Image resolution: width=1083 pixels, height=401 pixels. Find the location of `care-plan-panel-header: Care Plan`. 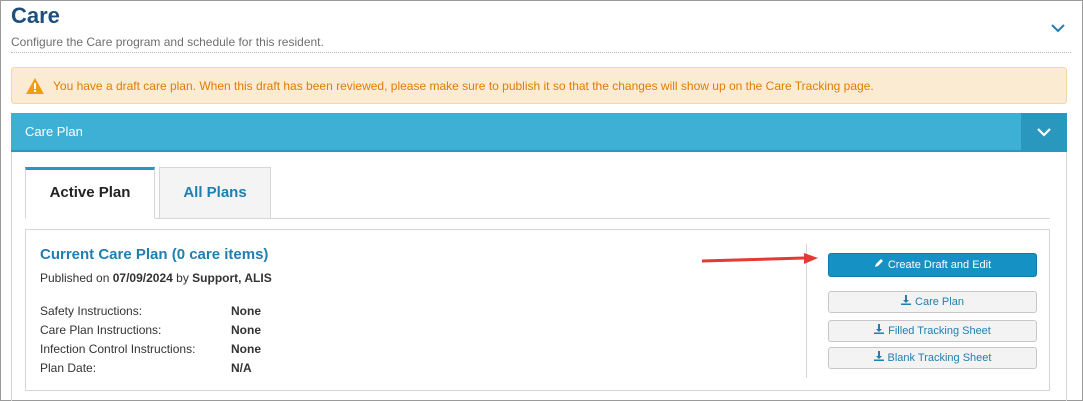

care-plan-panel-header: Care Plan is located at coordinates (539, 132).